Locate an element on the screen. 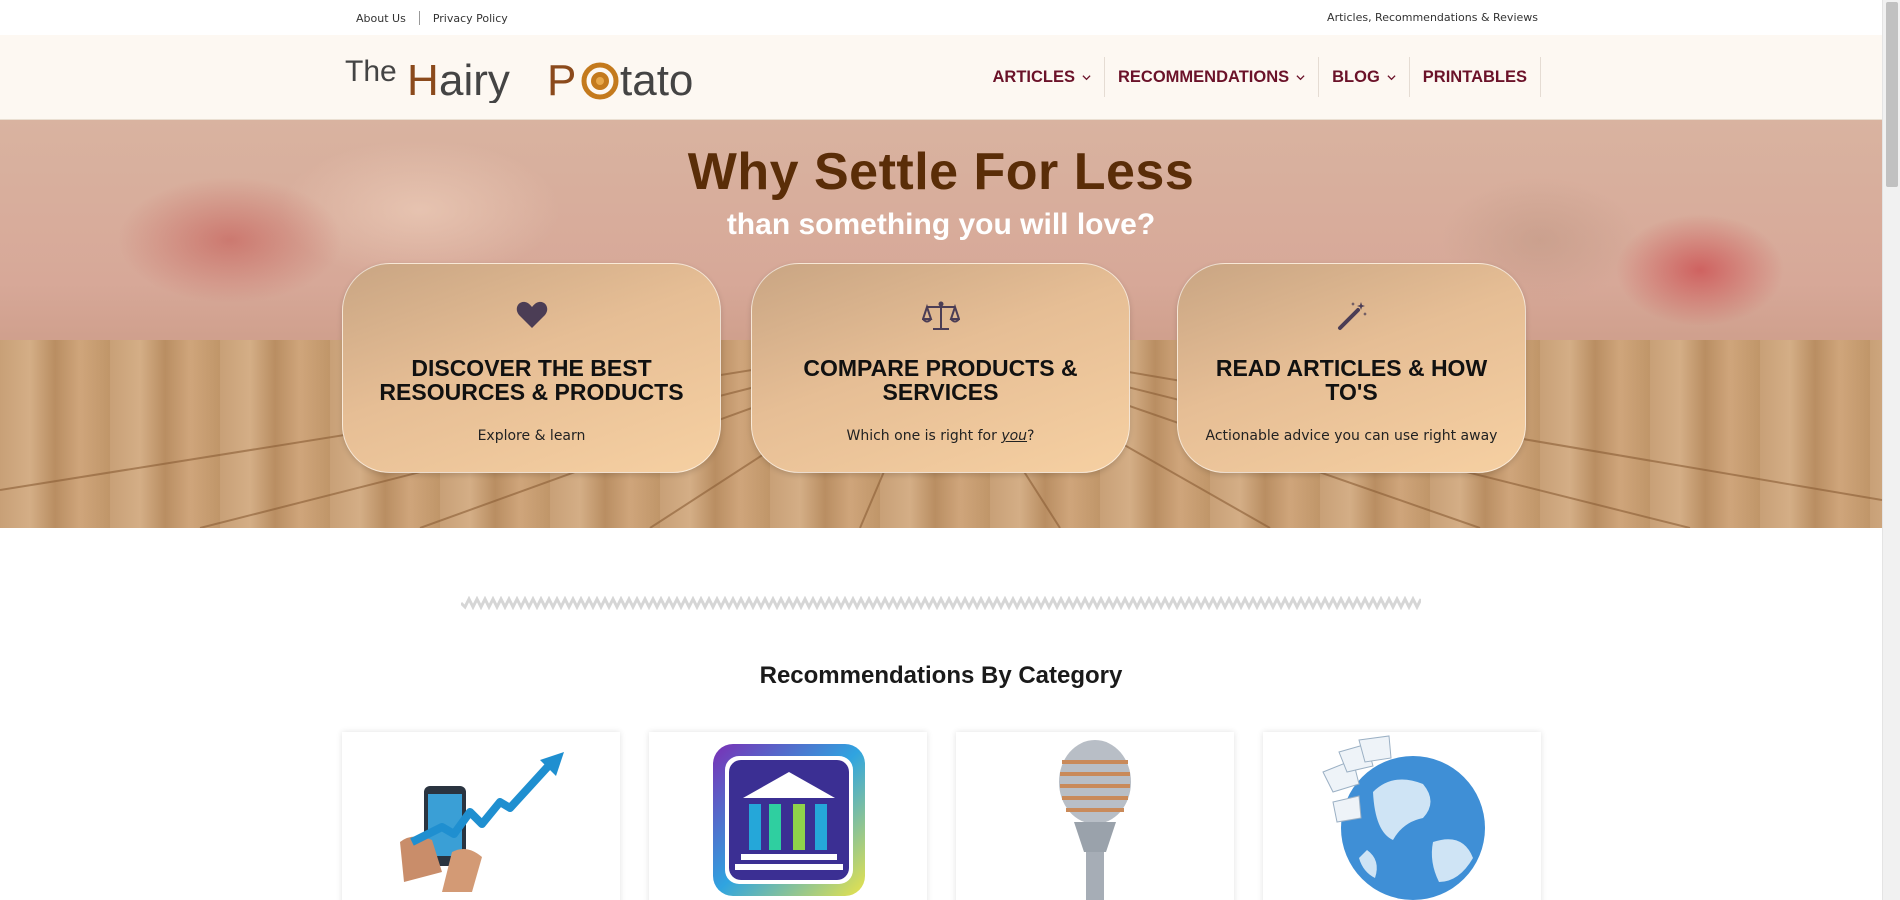 This screenshot has width=1900, height=900. hero-title: Why Settle For Less is located at coordinates (941, 172).